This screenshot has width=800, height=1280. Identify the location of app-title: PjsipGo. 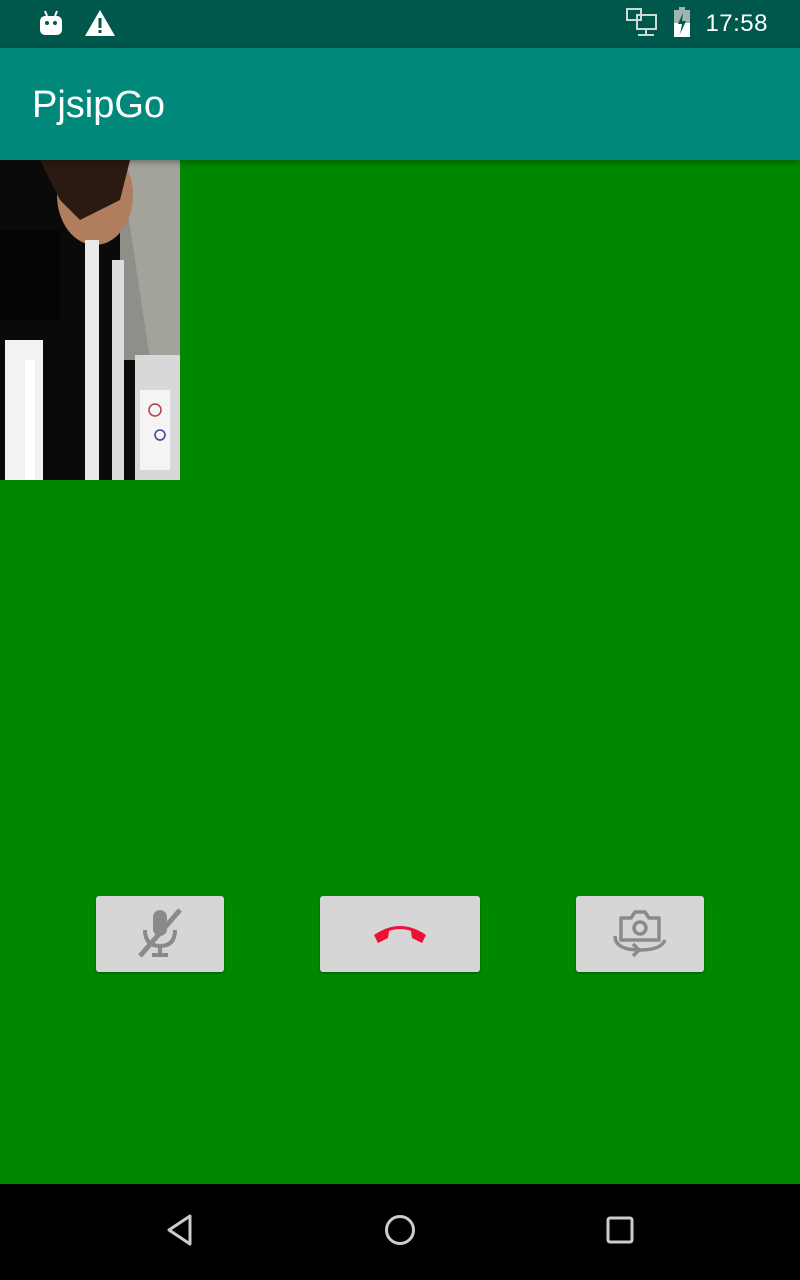
(99, 105).